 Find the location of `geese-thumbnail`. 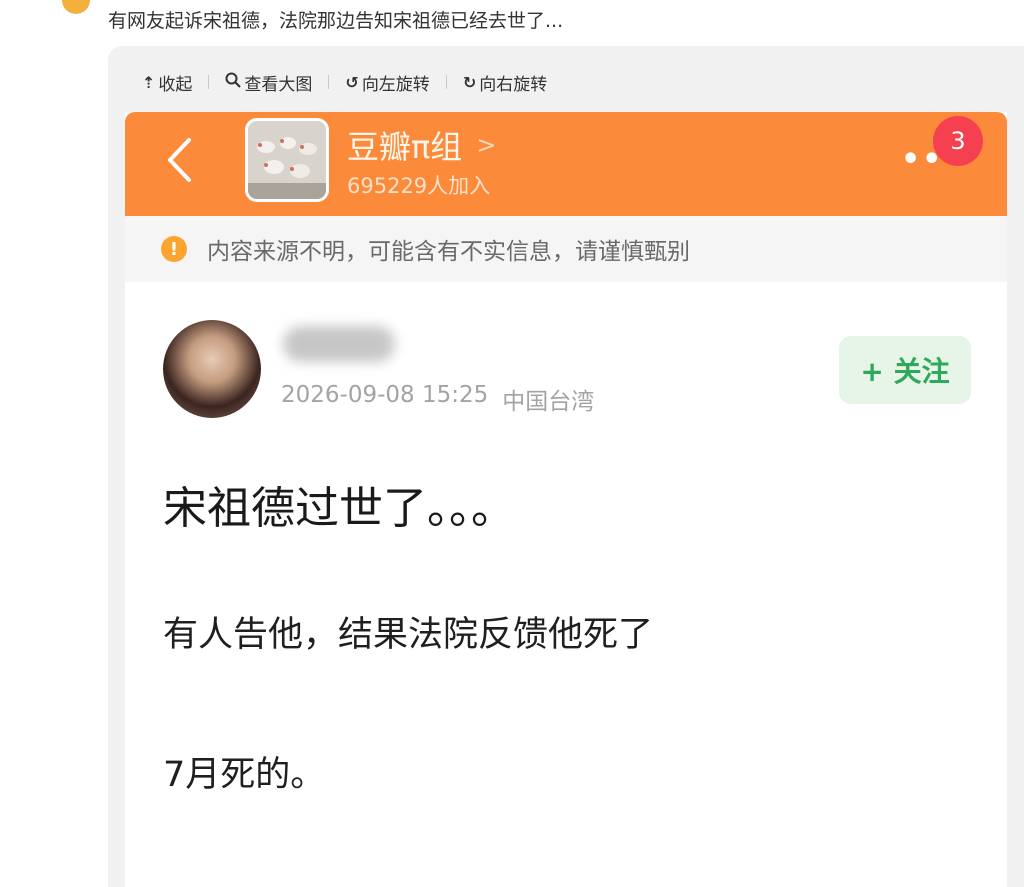

geese-thumbnail is located at coordinates (287, 160).